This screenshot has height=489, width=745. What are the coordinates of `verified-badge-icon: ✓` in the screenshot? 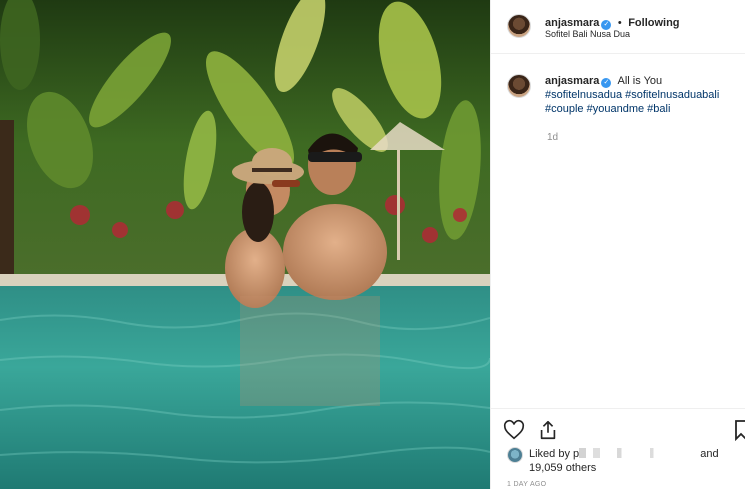 It's located at (606, 83).